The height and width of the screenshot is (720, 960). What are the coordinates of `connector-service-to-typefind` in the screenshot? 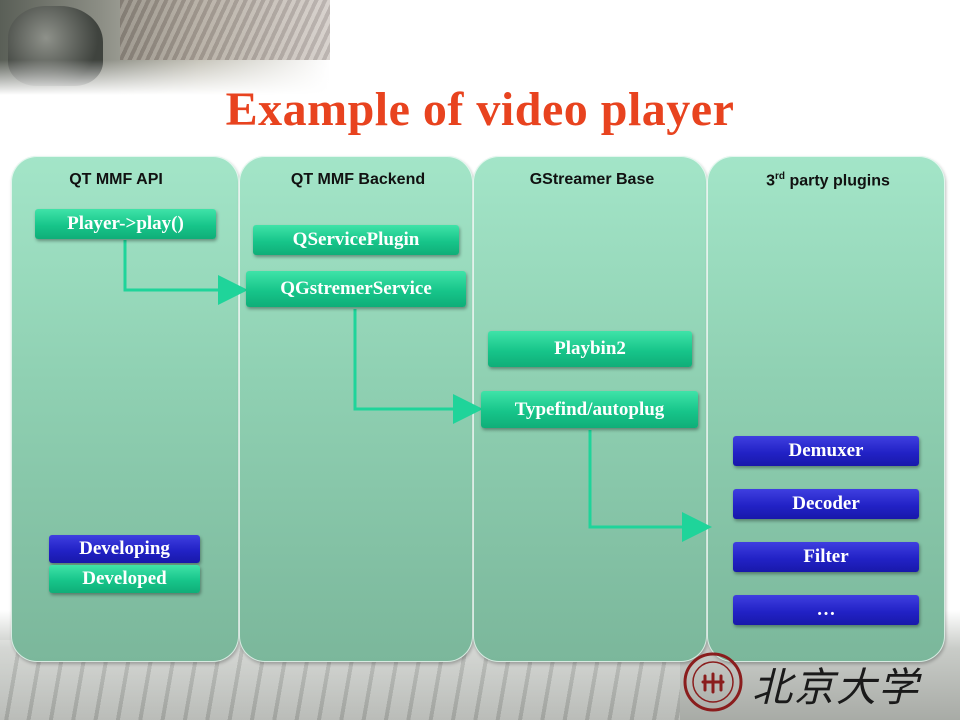 It's located at (418, 366).